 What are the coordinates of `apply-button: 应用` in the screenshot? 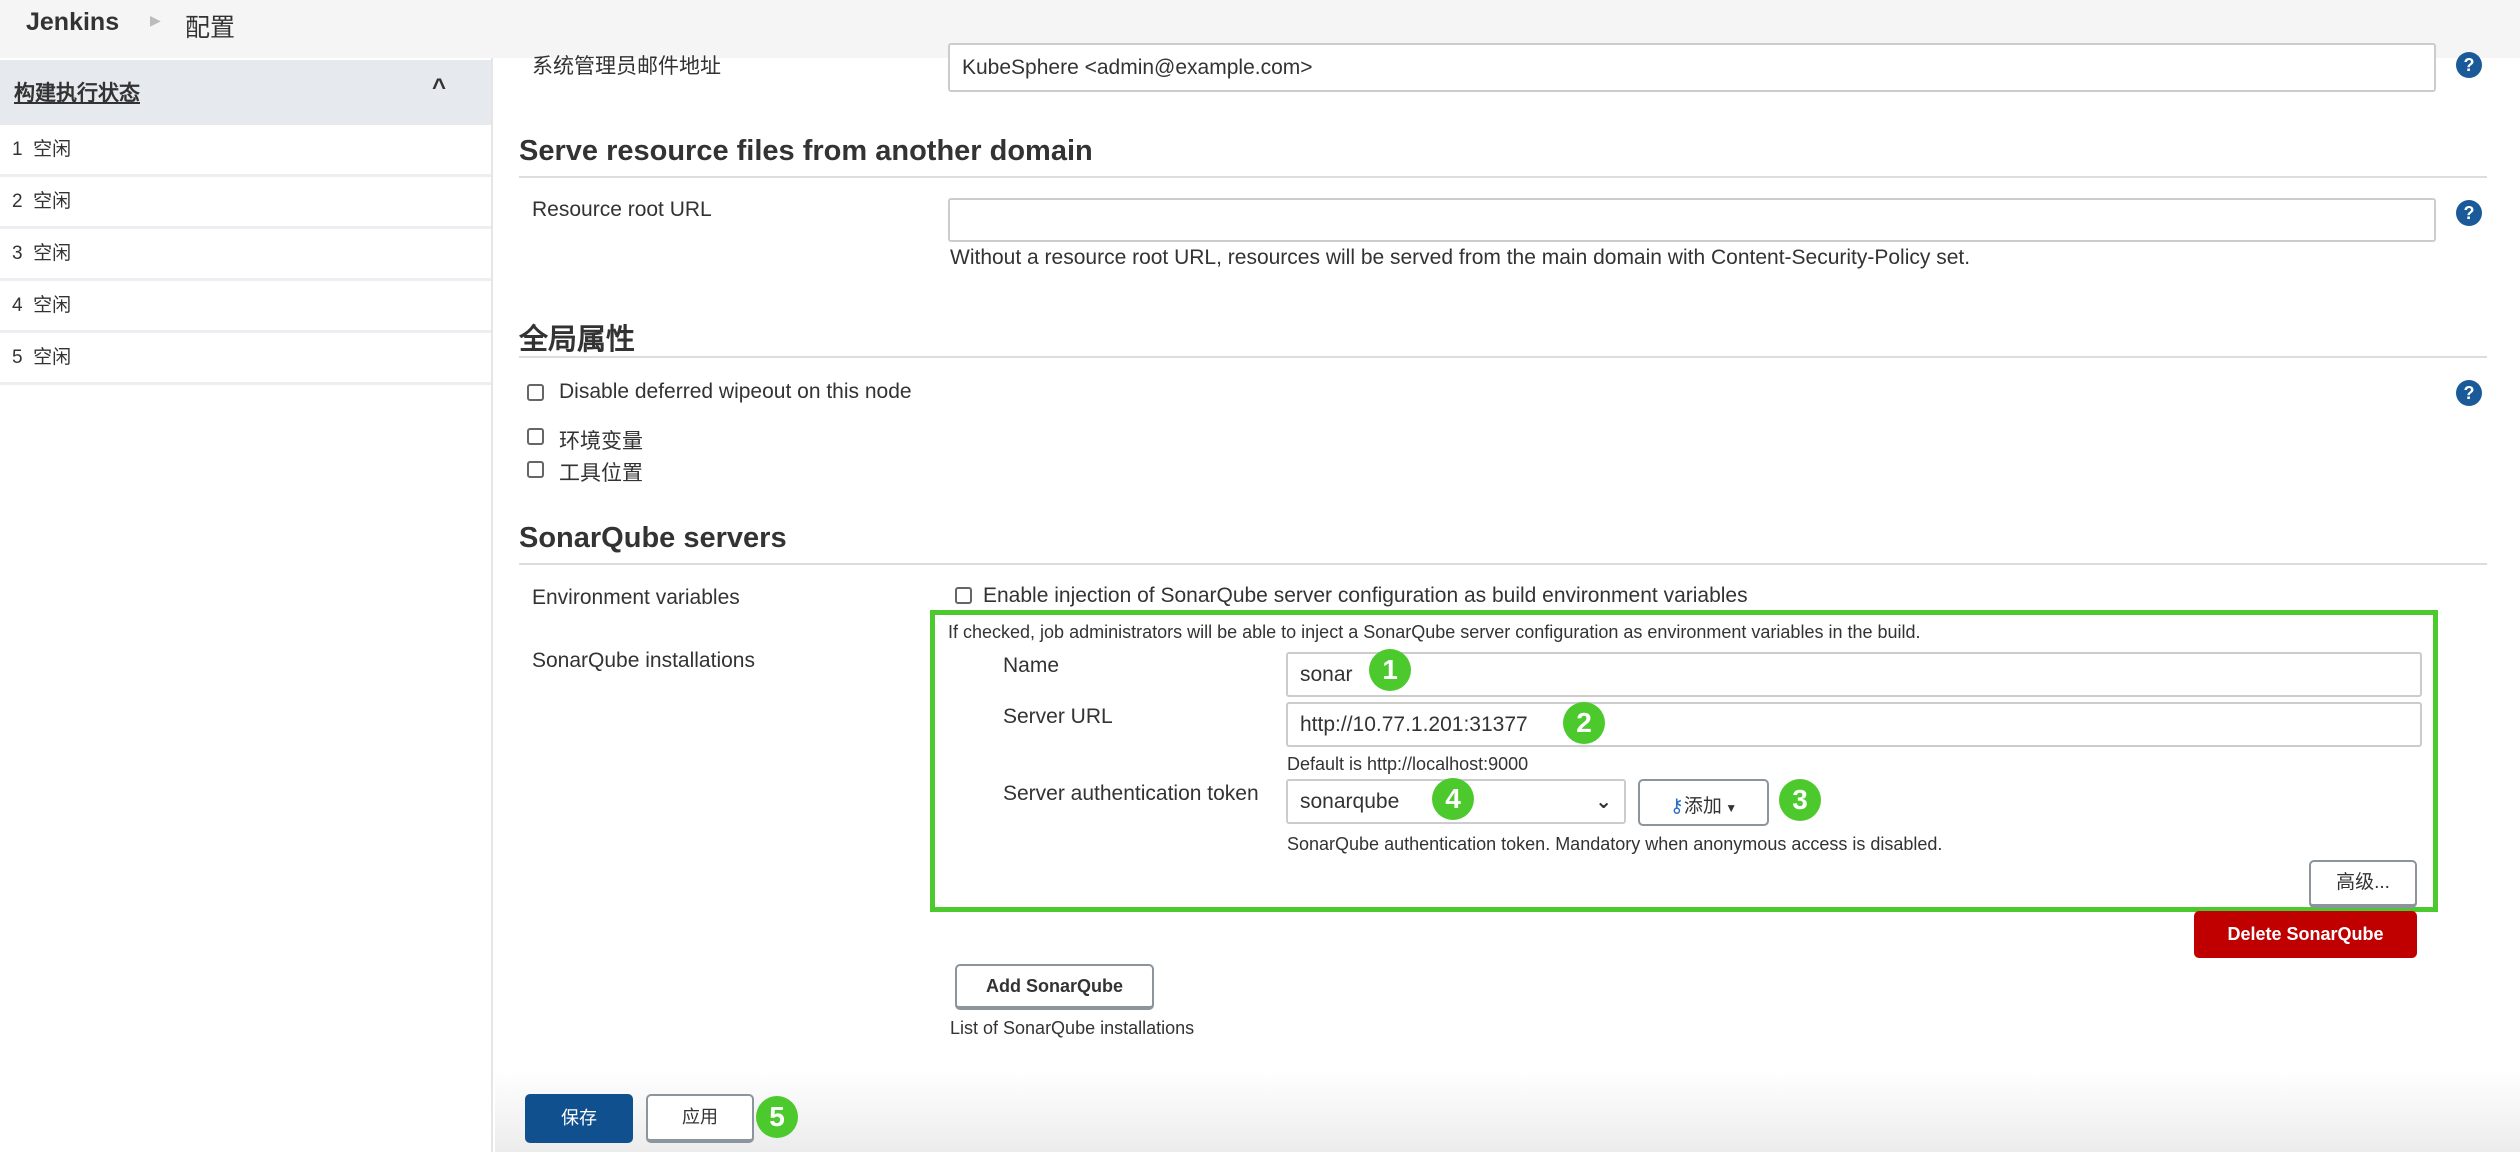 It's located at (700, 1118).